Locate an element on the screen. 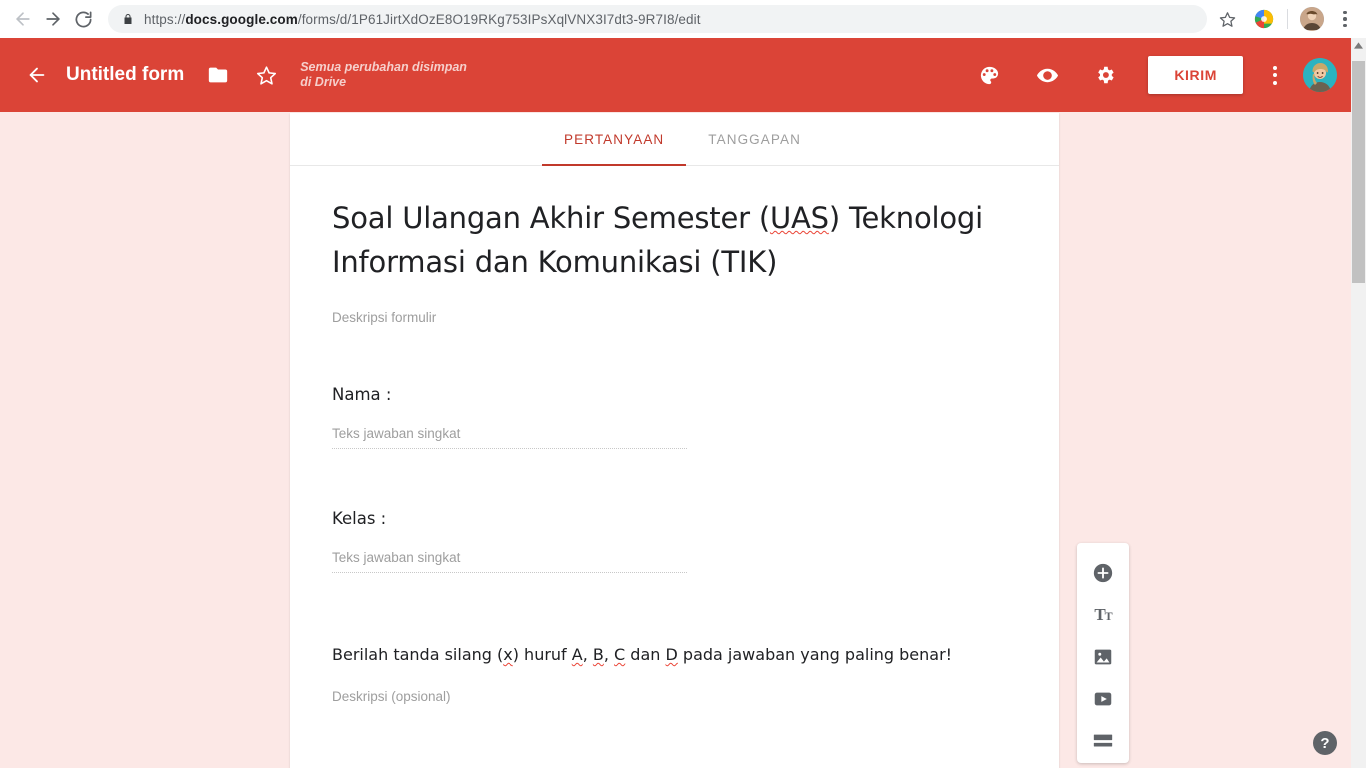 Image resolution: width=1366 pixels, height=768 pixels. scrollbar-thumb is located at coordinates (1358, 172).